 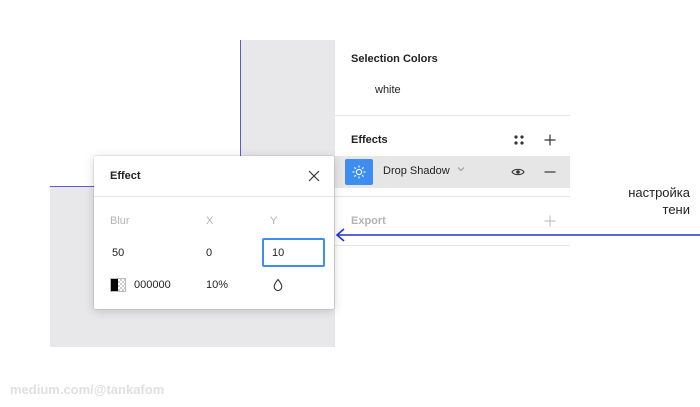 I want to click on eye-icon, so click(x=518, y=172).